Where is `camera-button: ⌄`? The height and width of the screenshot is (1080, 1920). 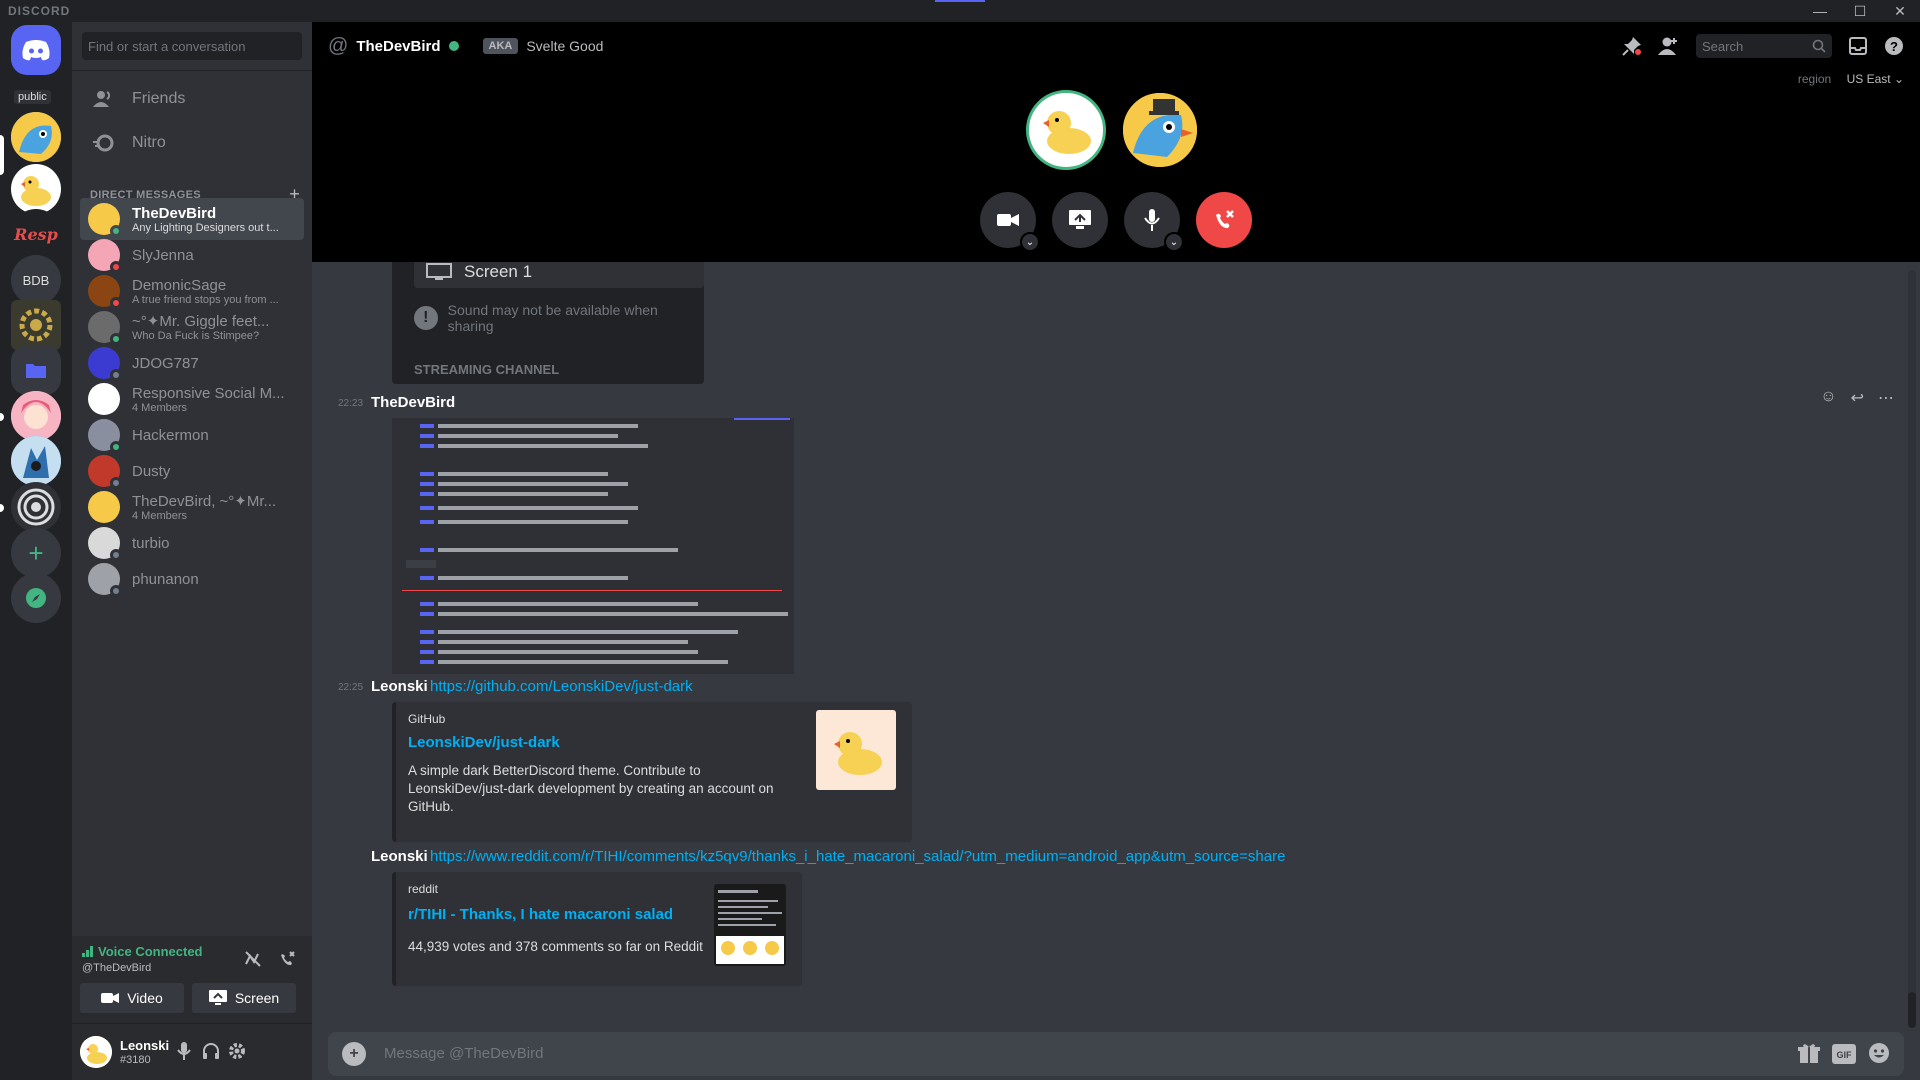
camera-button: ⌄ is located at coordinates (1010, 222).